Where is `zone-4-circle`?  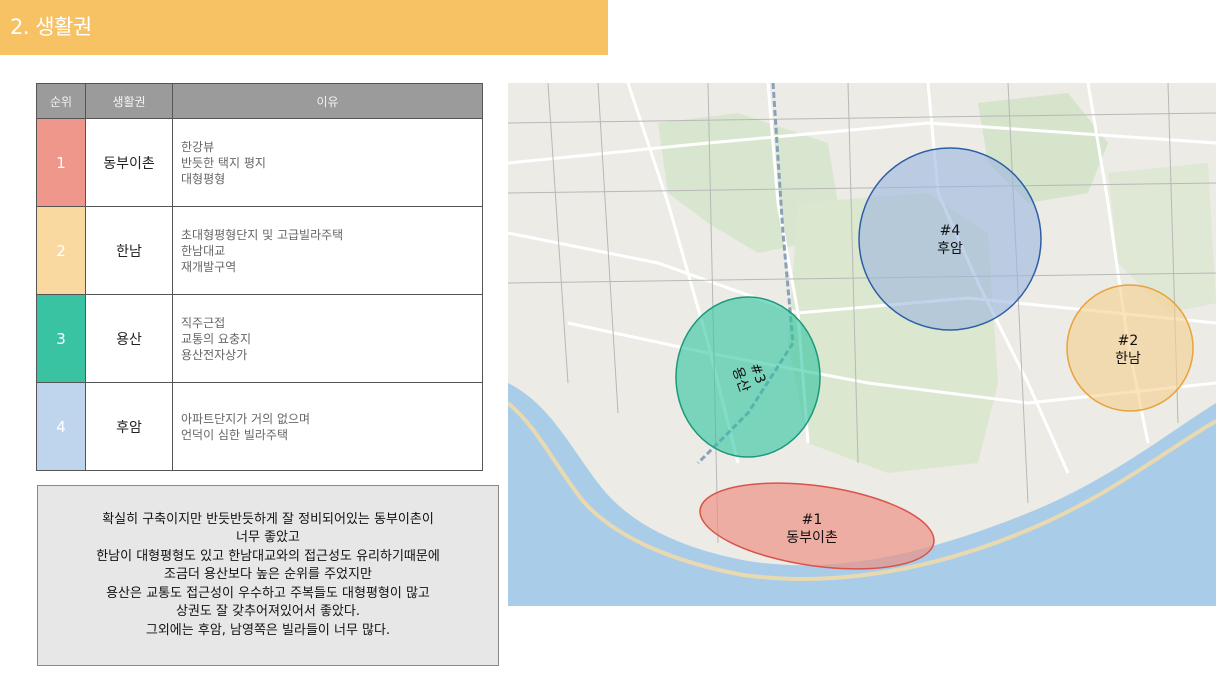 zone-4-circle is located at coordinates (950, 239).